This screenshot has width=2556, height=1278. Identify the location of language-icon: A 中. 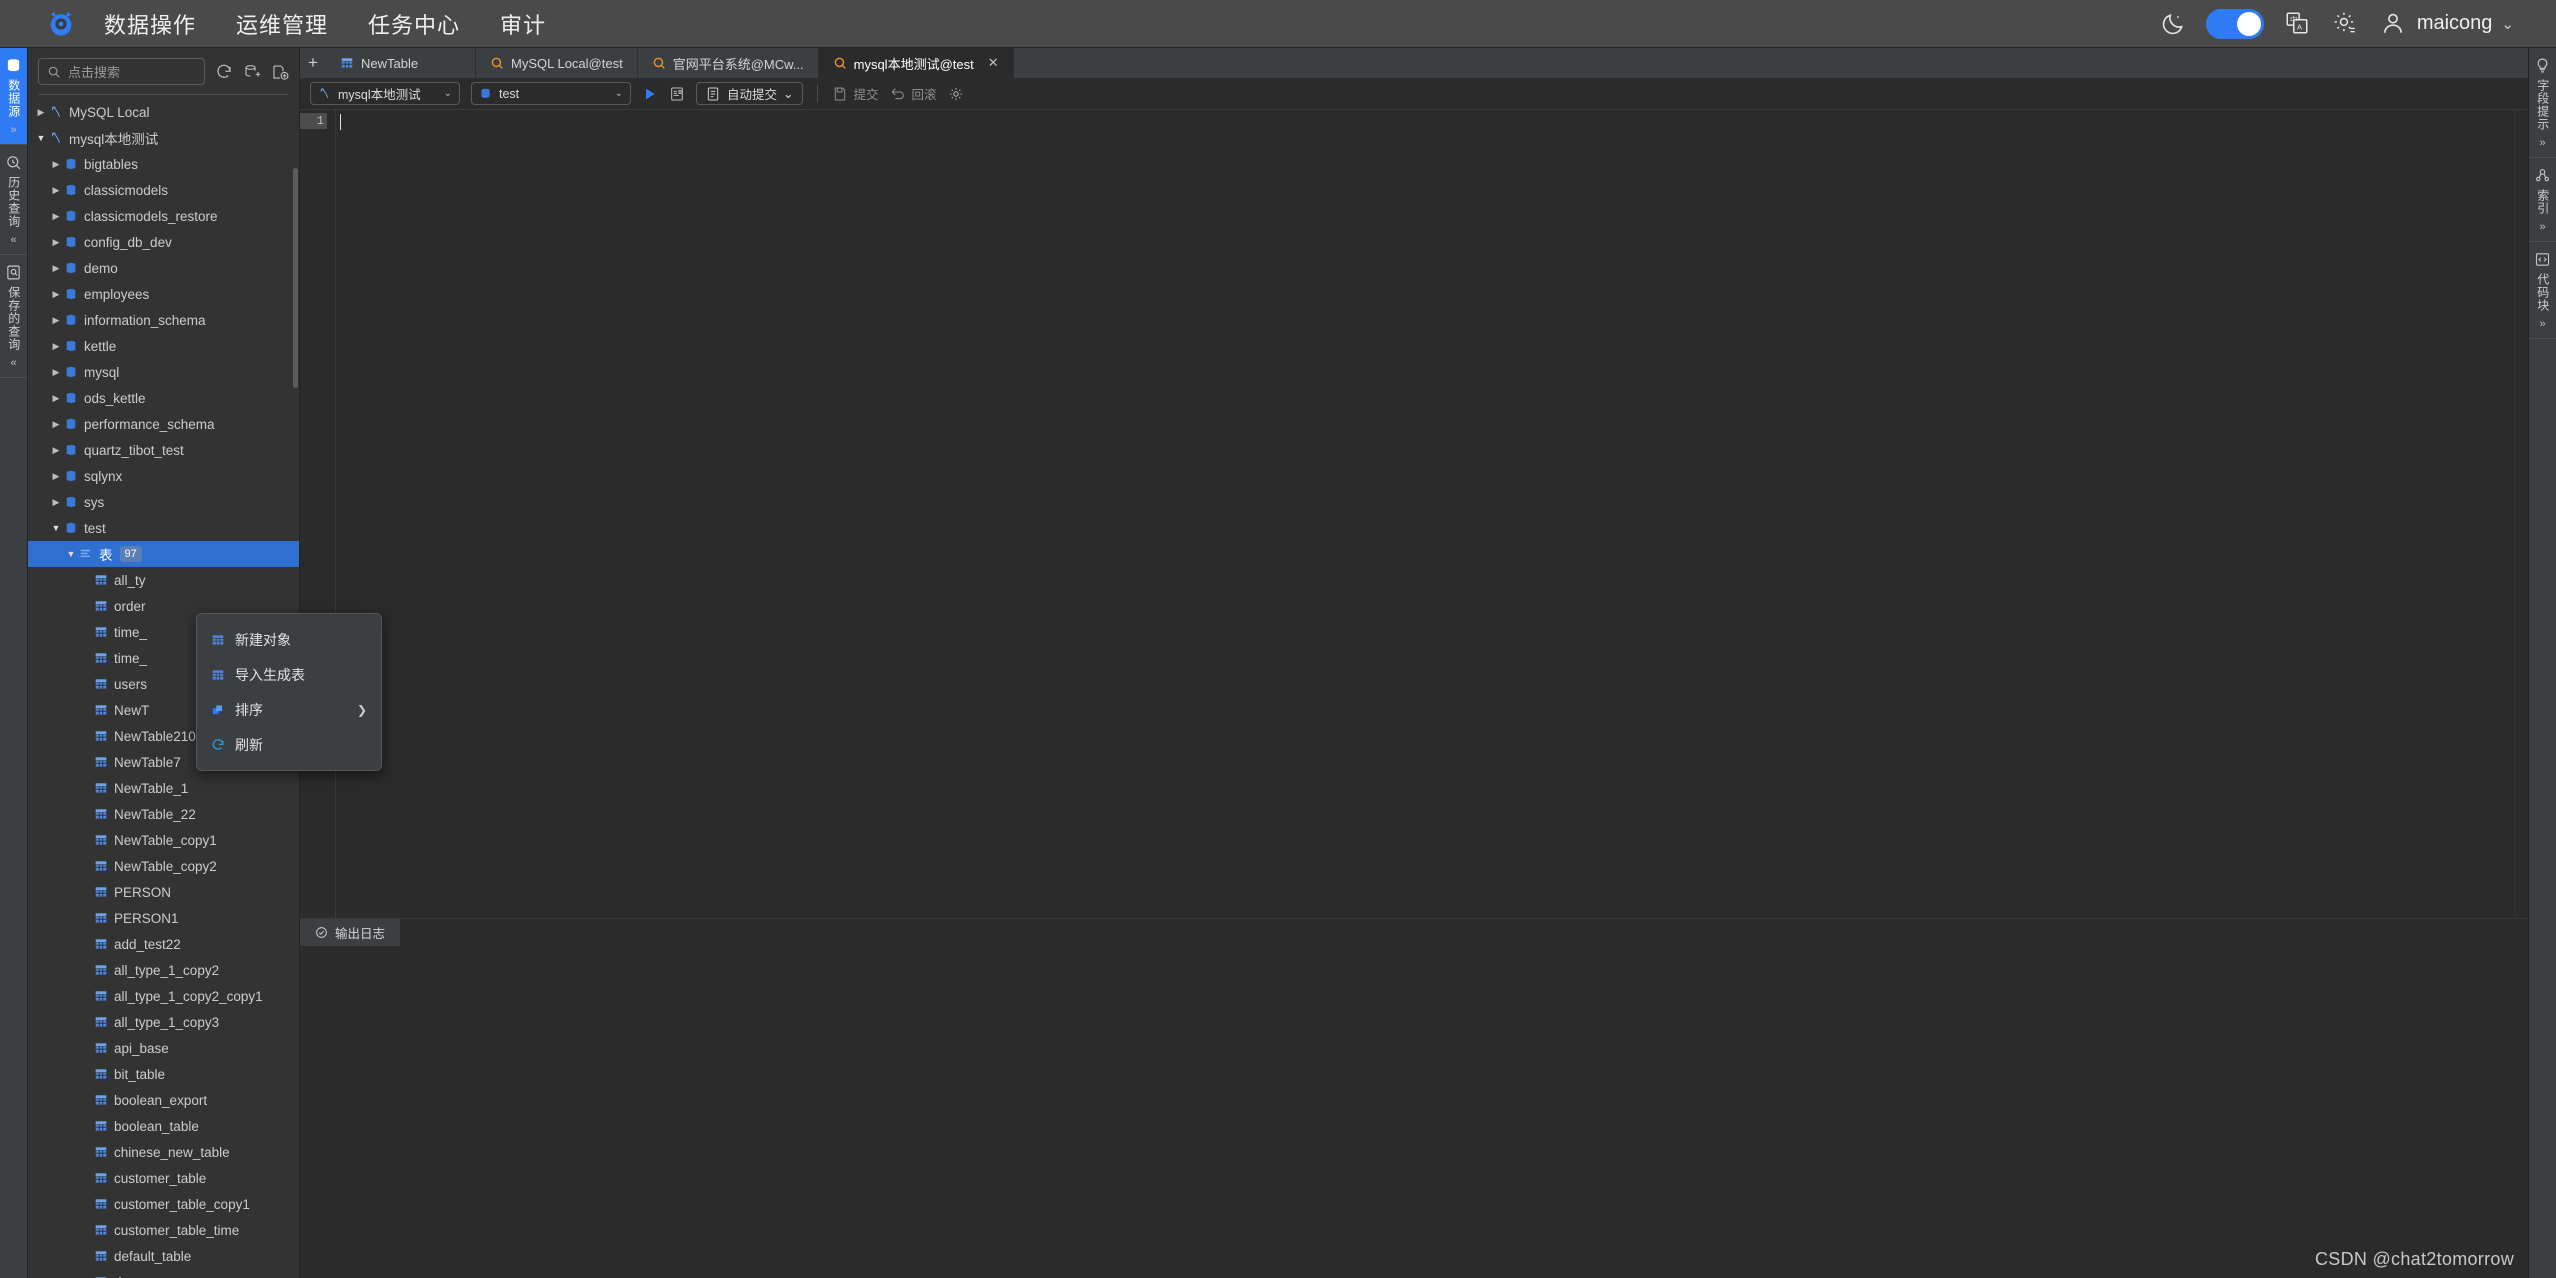
(2298, 24).